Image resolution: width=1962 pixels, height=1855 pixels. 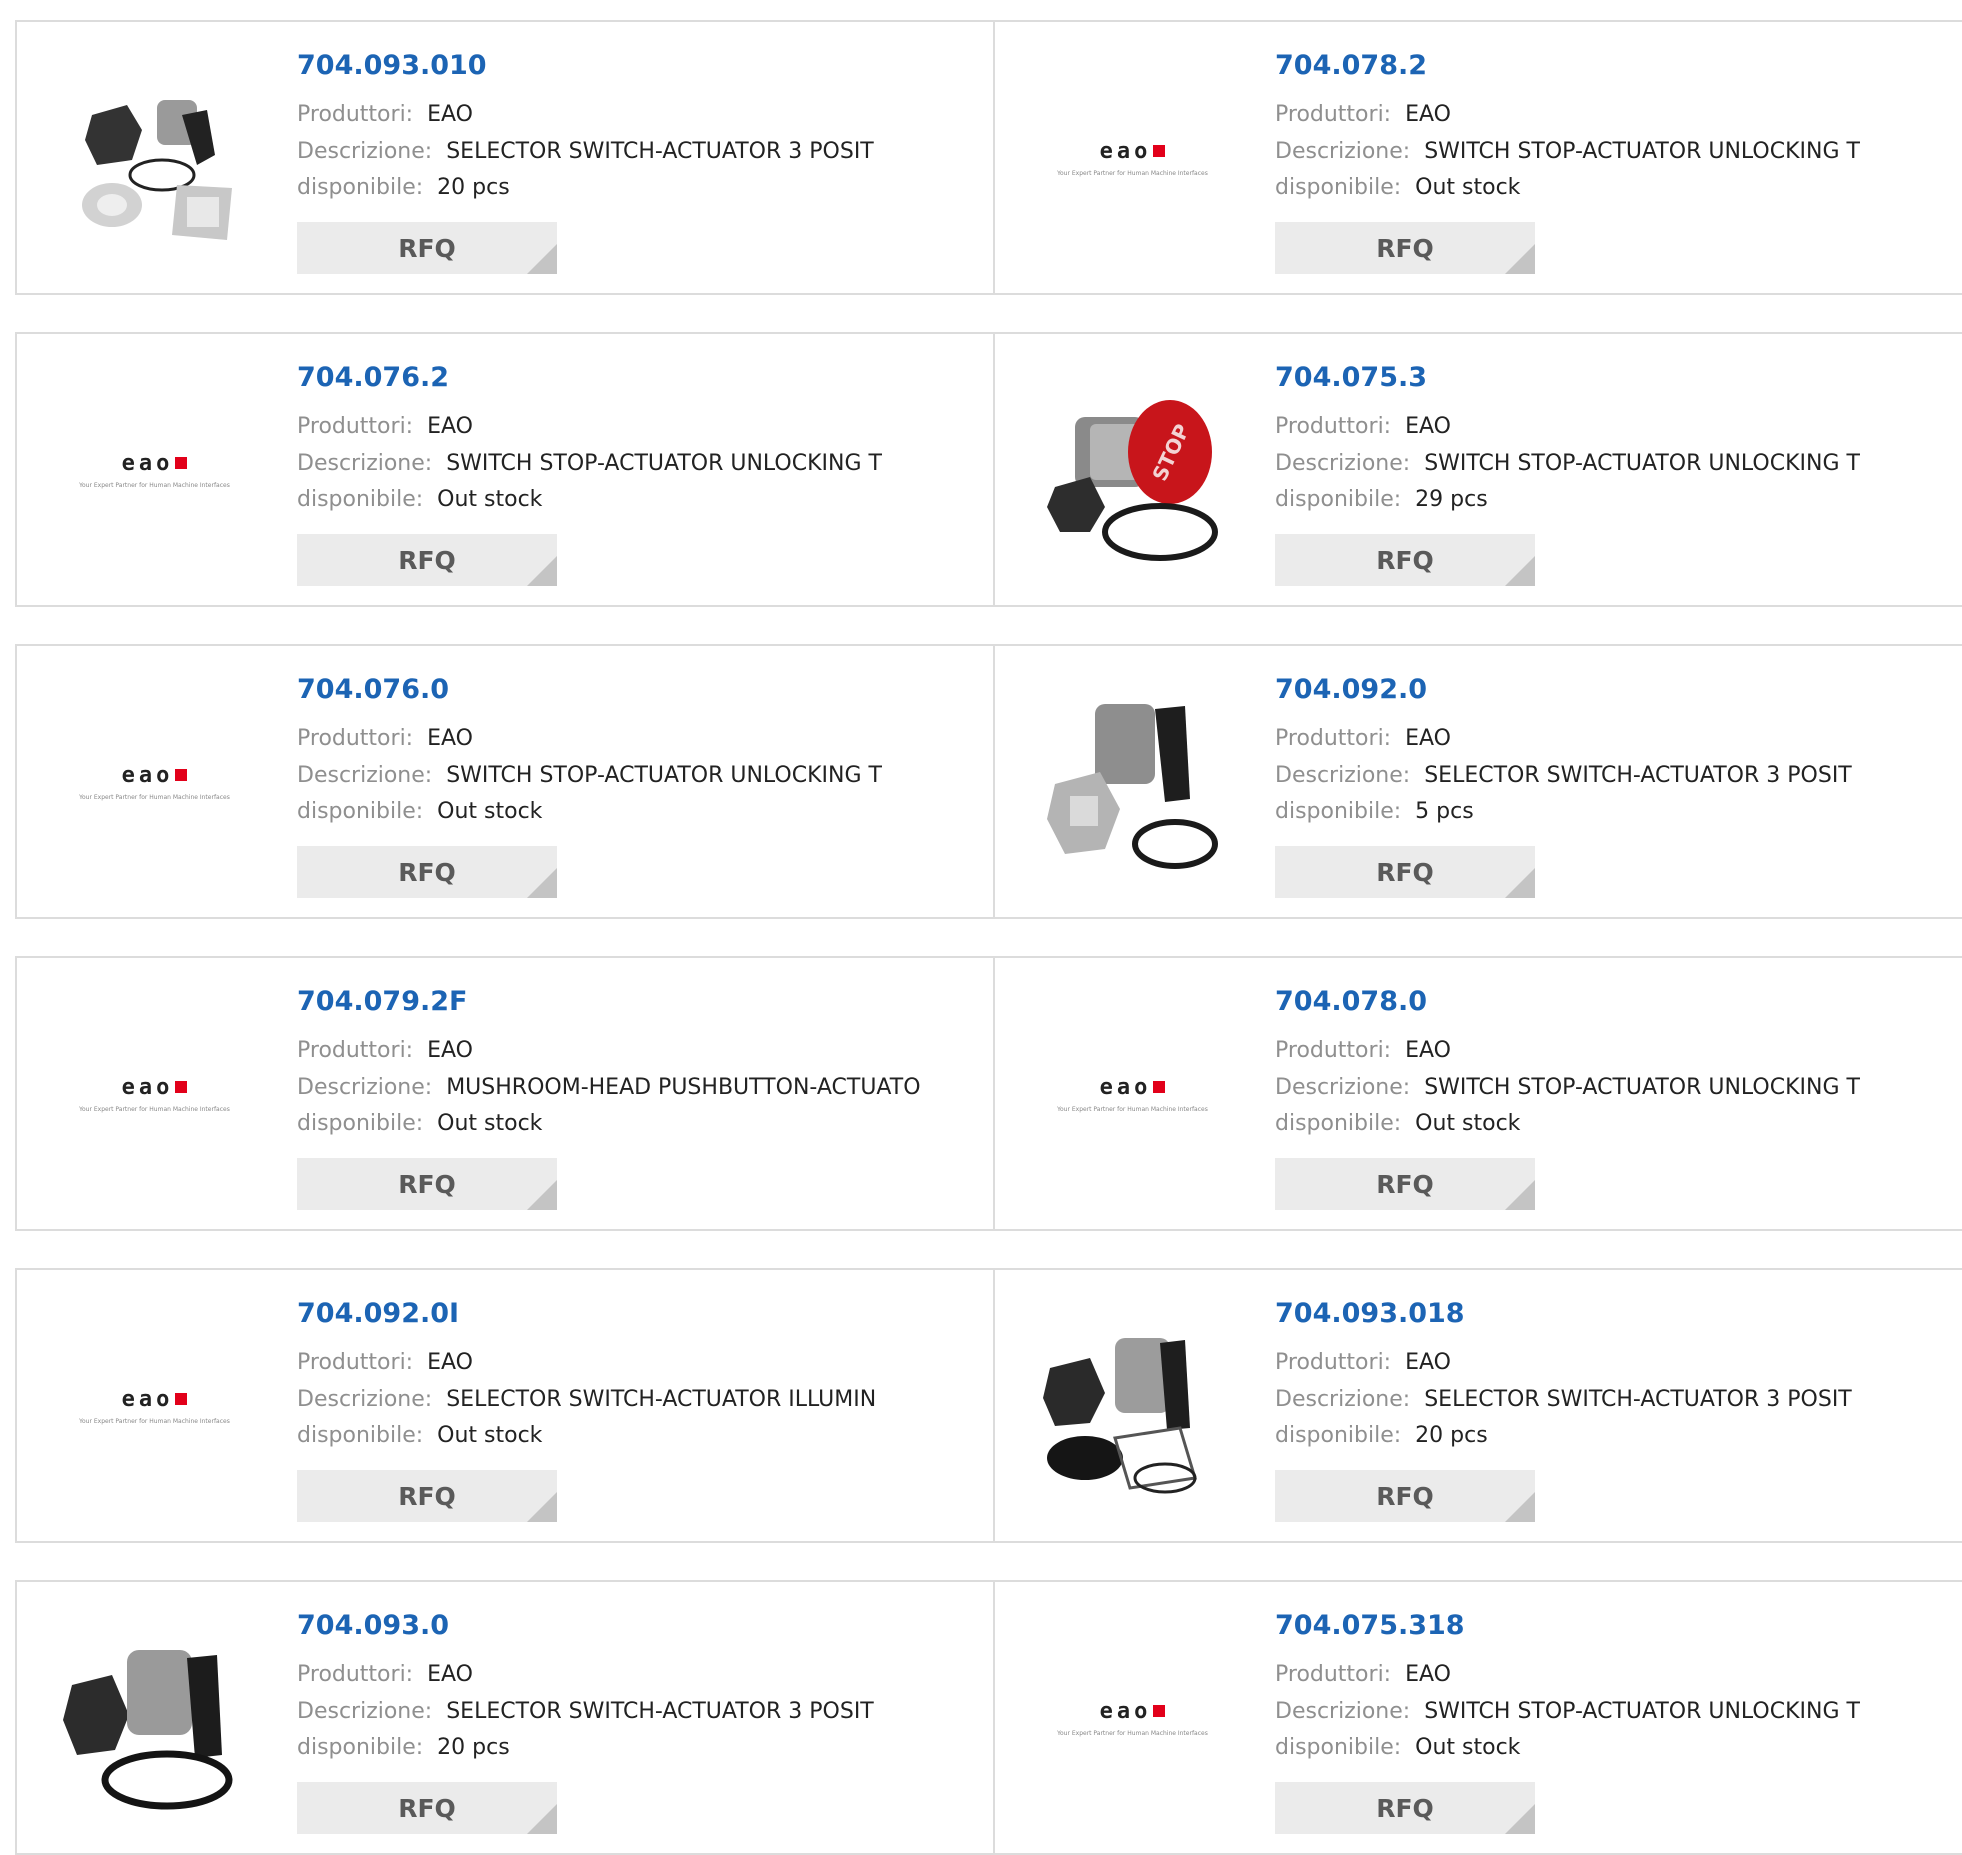 I want to click on eao-red-square, so click(x=1159, y=151).